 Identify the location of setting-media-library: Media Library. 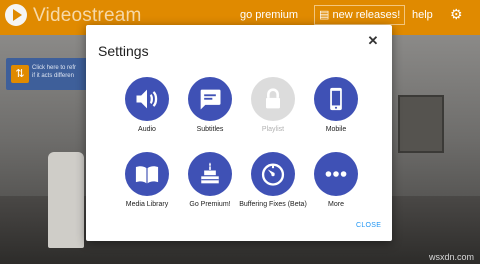
(147, 180).